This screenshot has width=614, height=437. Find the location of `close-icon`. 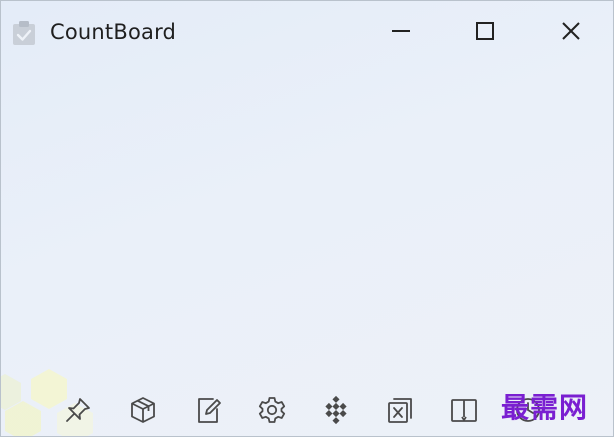

close-icon is located at coordinates (571, 33).